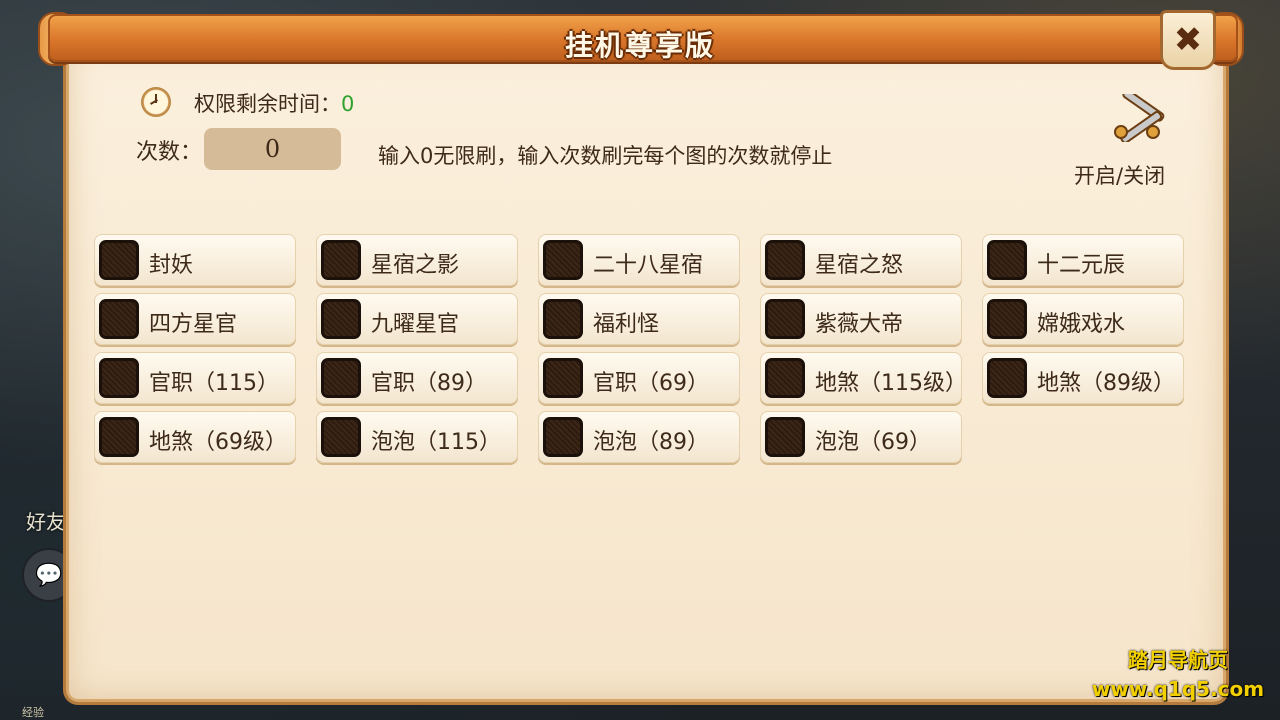 The height and width of the screenshot is (720, 1280). I want to click on map-option: 四方星官, so click(195, 319).